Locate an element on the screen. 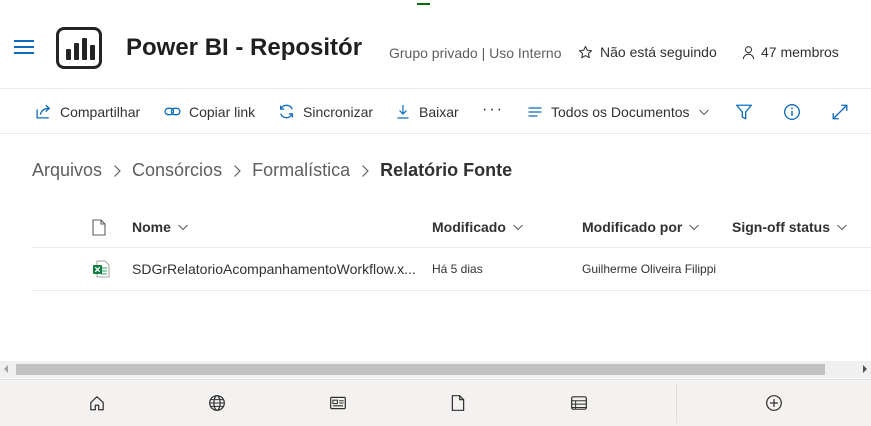  breadcrumb-item-formalistica: Formalística is located at coordinates (301, 170).